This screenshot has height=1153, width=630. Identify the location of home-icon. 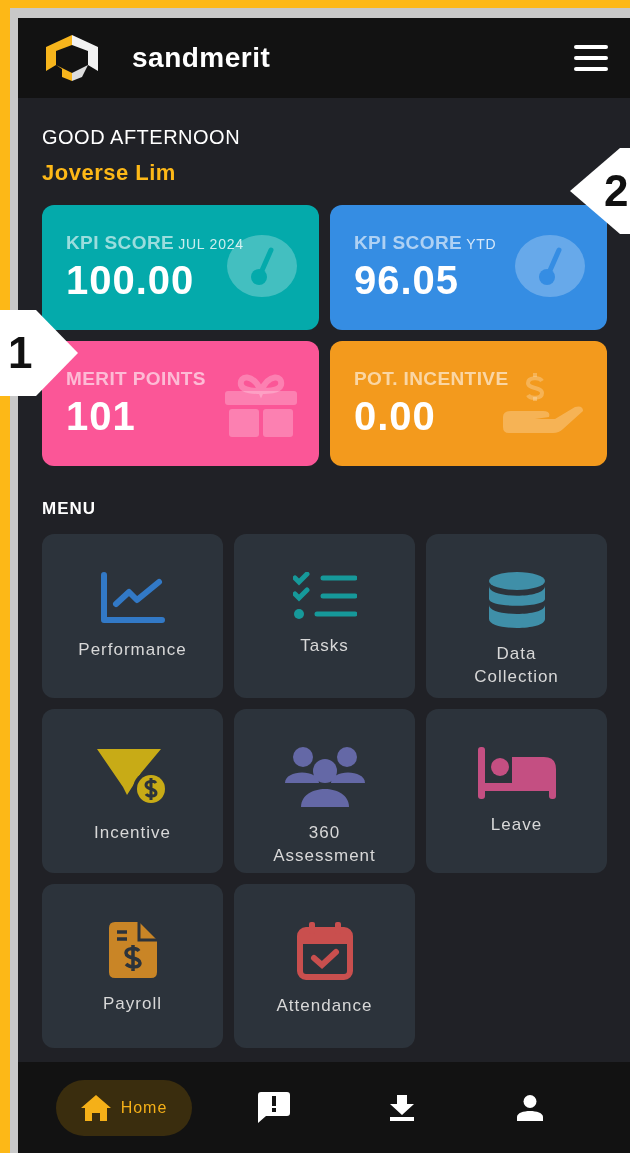
(95, 1107).